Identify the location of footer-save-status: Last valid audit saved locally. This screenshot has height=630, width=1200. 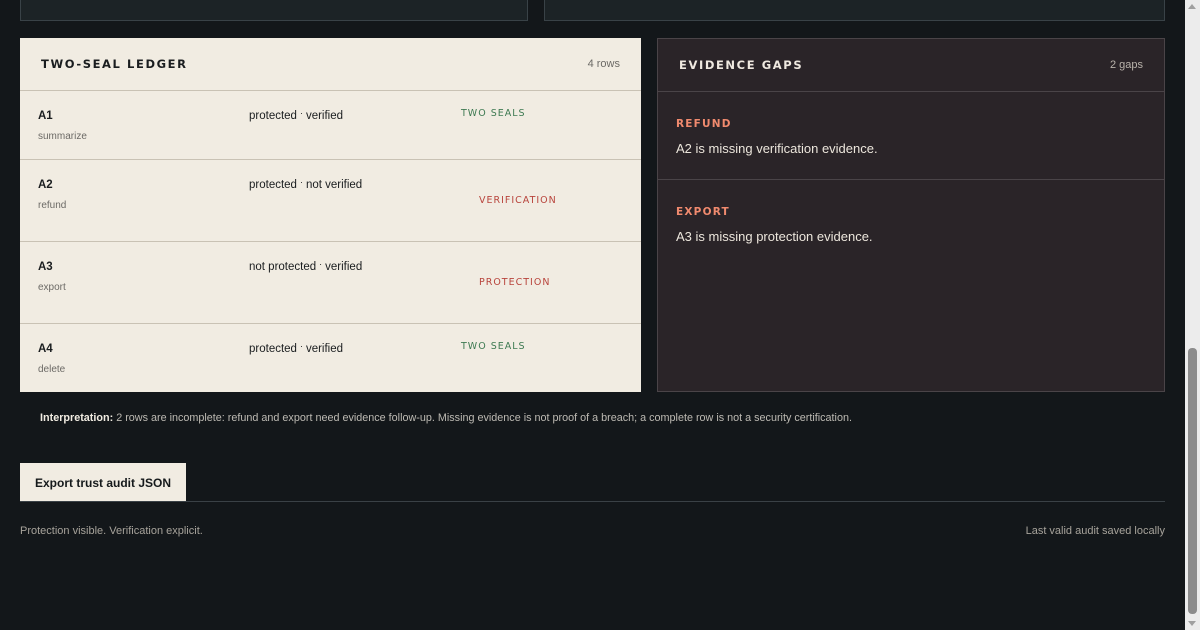
(1095, 531).